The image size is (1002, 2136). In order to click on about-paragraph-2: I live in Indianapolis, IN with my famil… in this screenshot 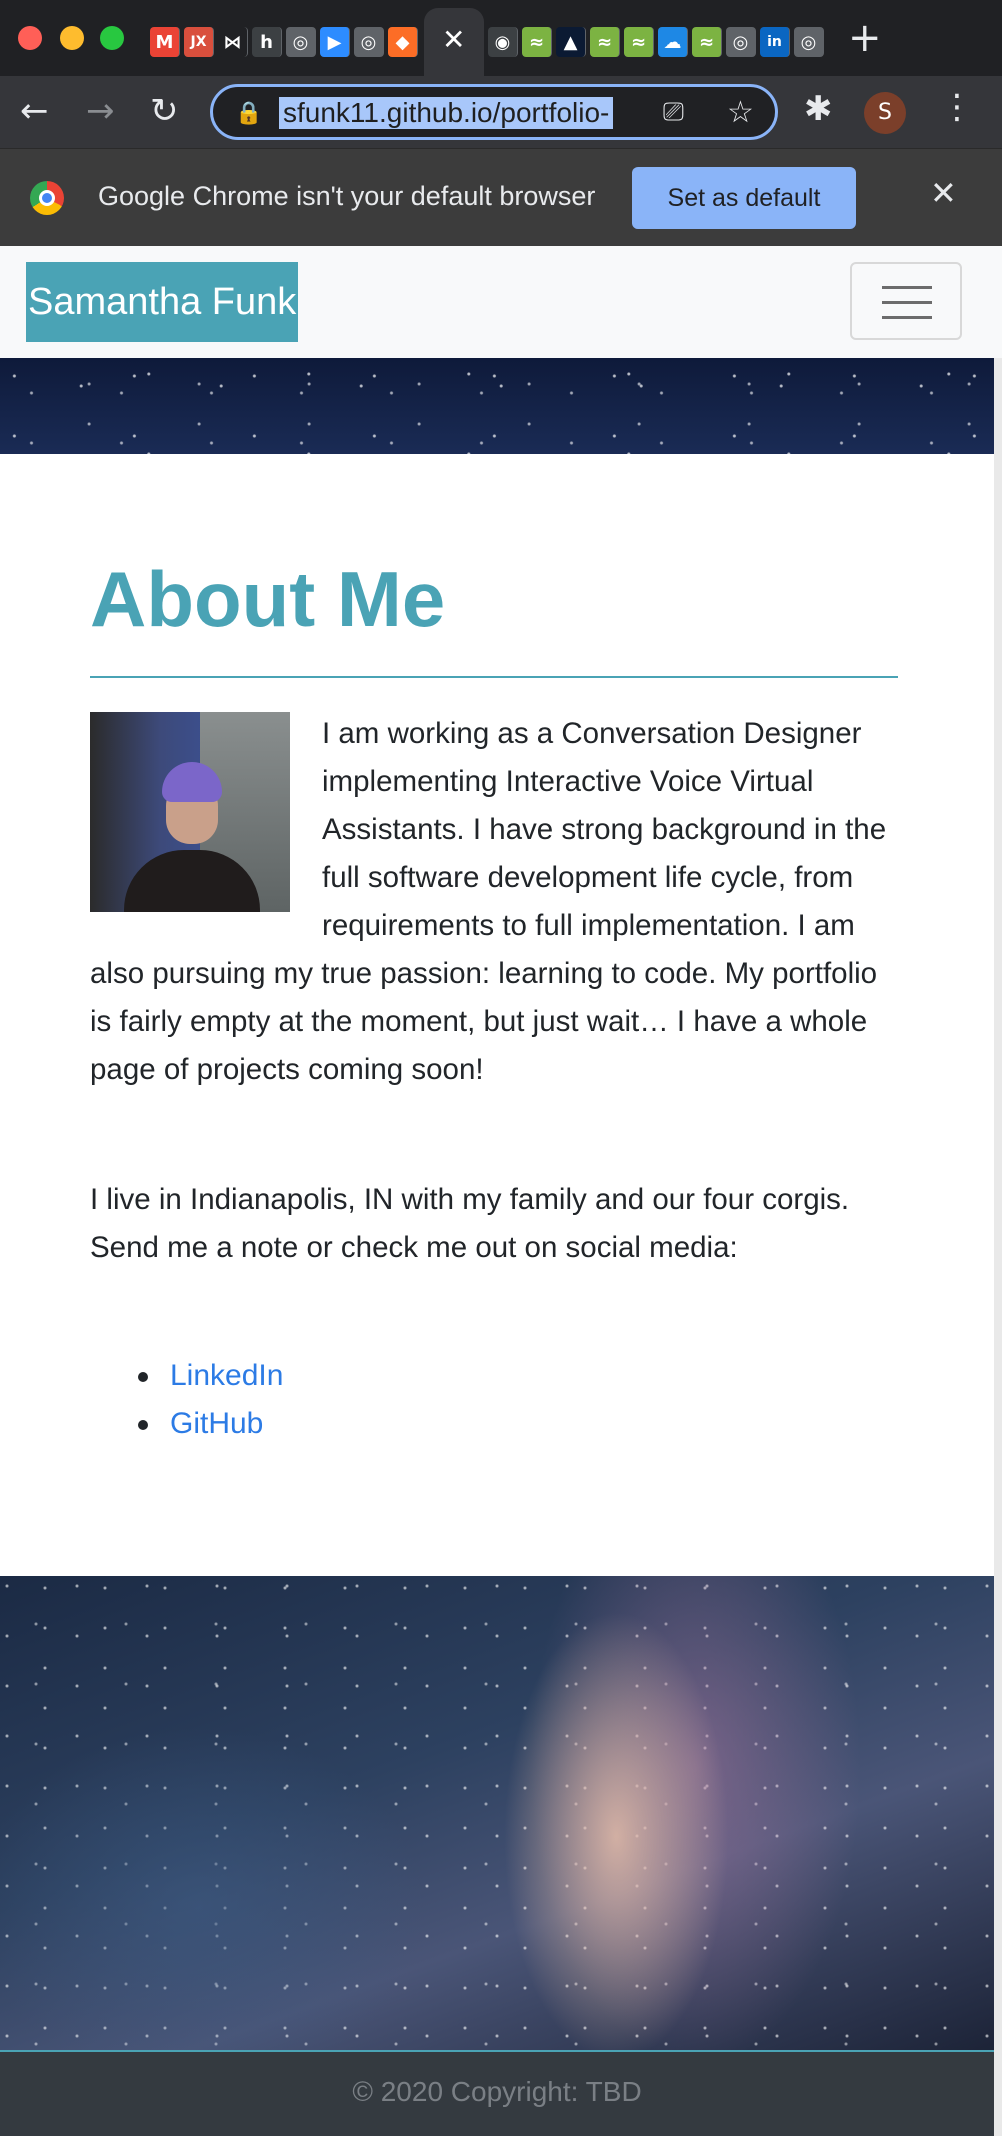, I will do `click(470, 1223)`.